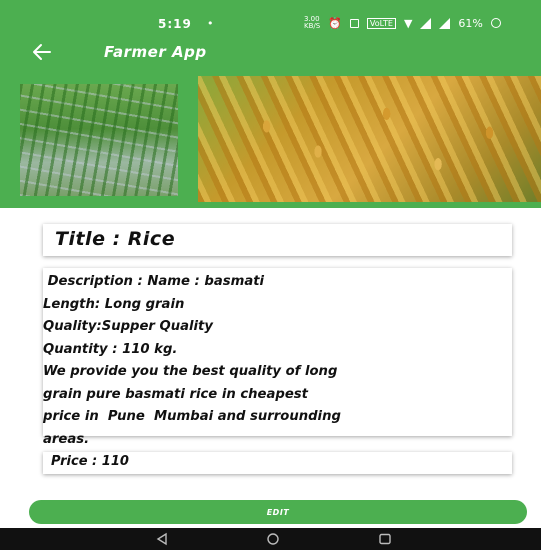 This screenshot has width=541, height=550. What do you see at coordinates (115, 239) in the screenshot?
I see `product-title: Title : Rice` at bounding box center [115, 239].